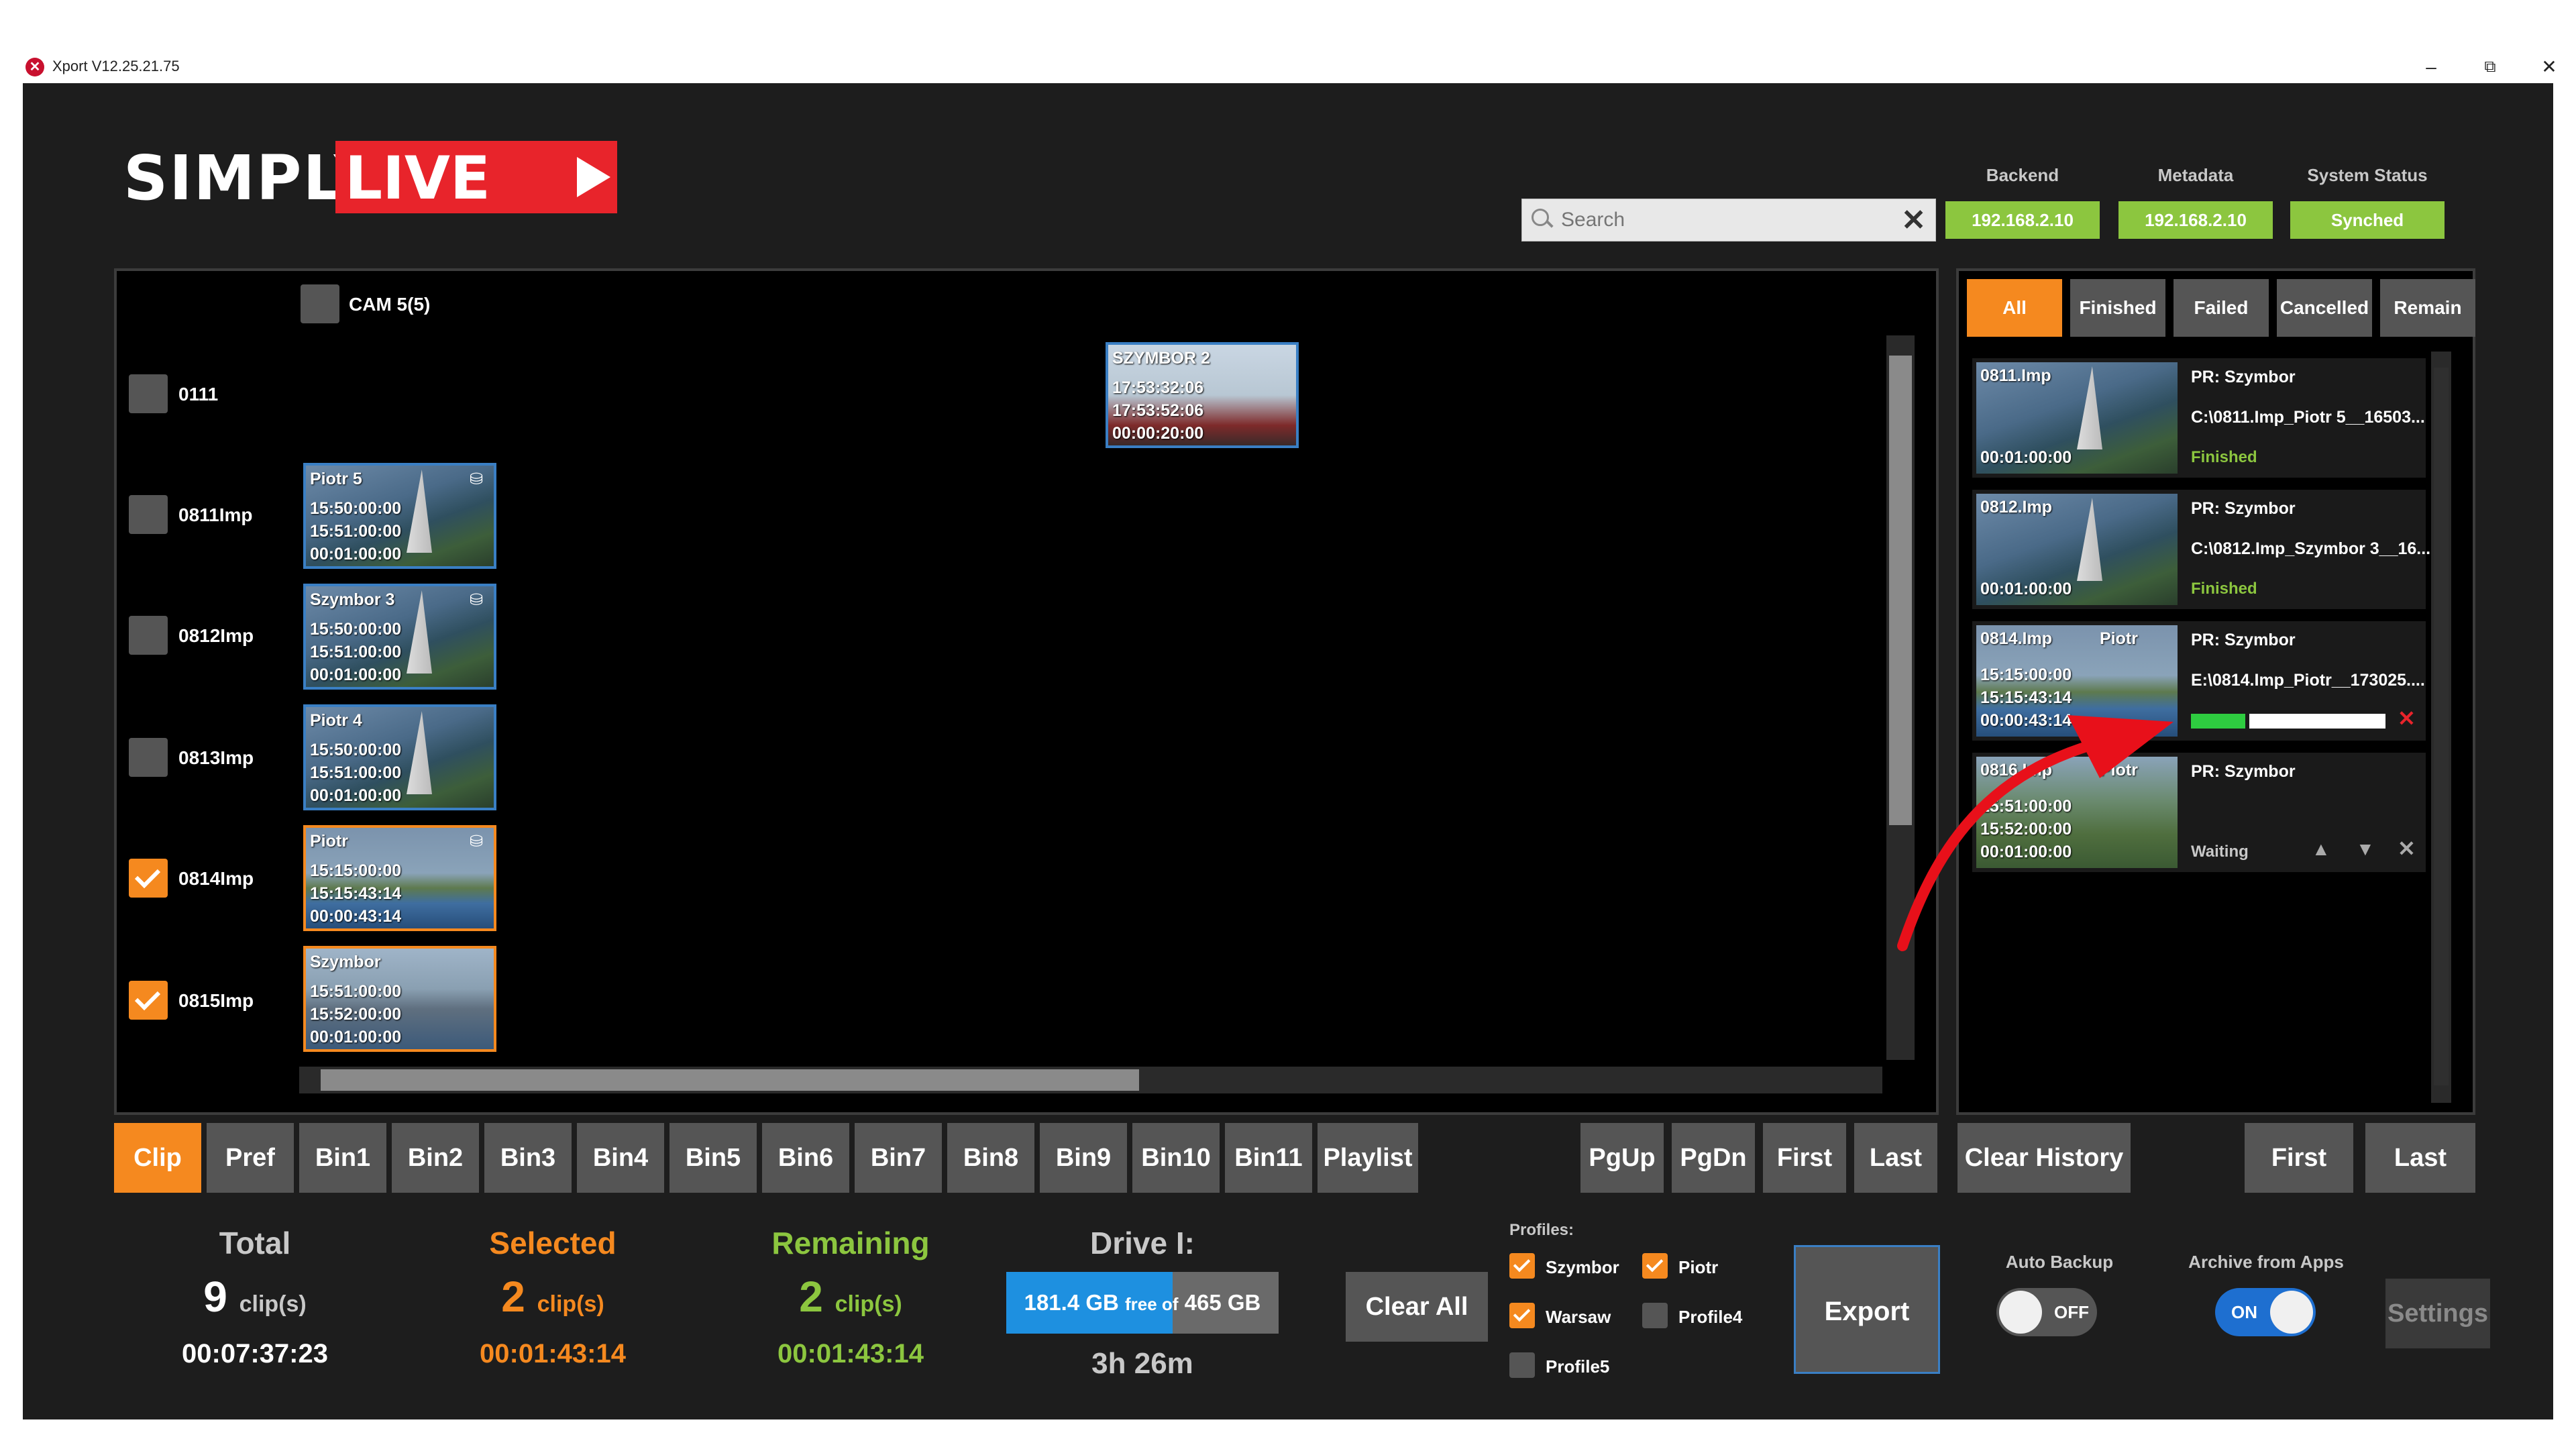 This screenshot has width=2576, height=1449. What do you see at coordinates (2244, 1312) in the screenshot?
I see `toggle-state: ON` at bounding box center [2244, 1312].